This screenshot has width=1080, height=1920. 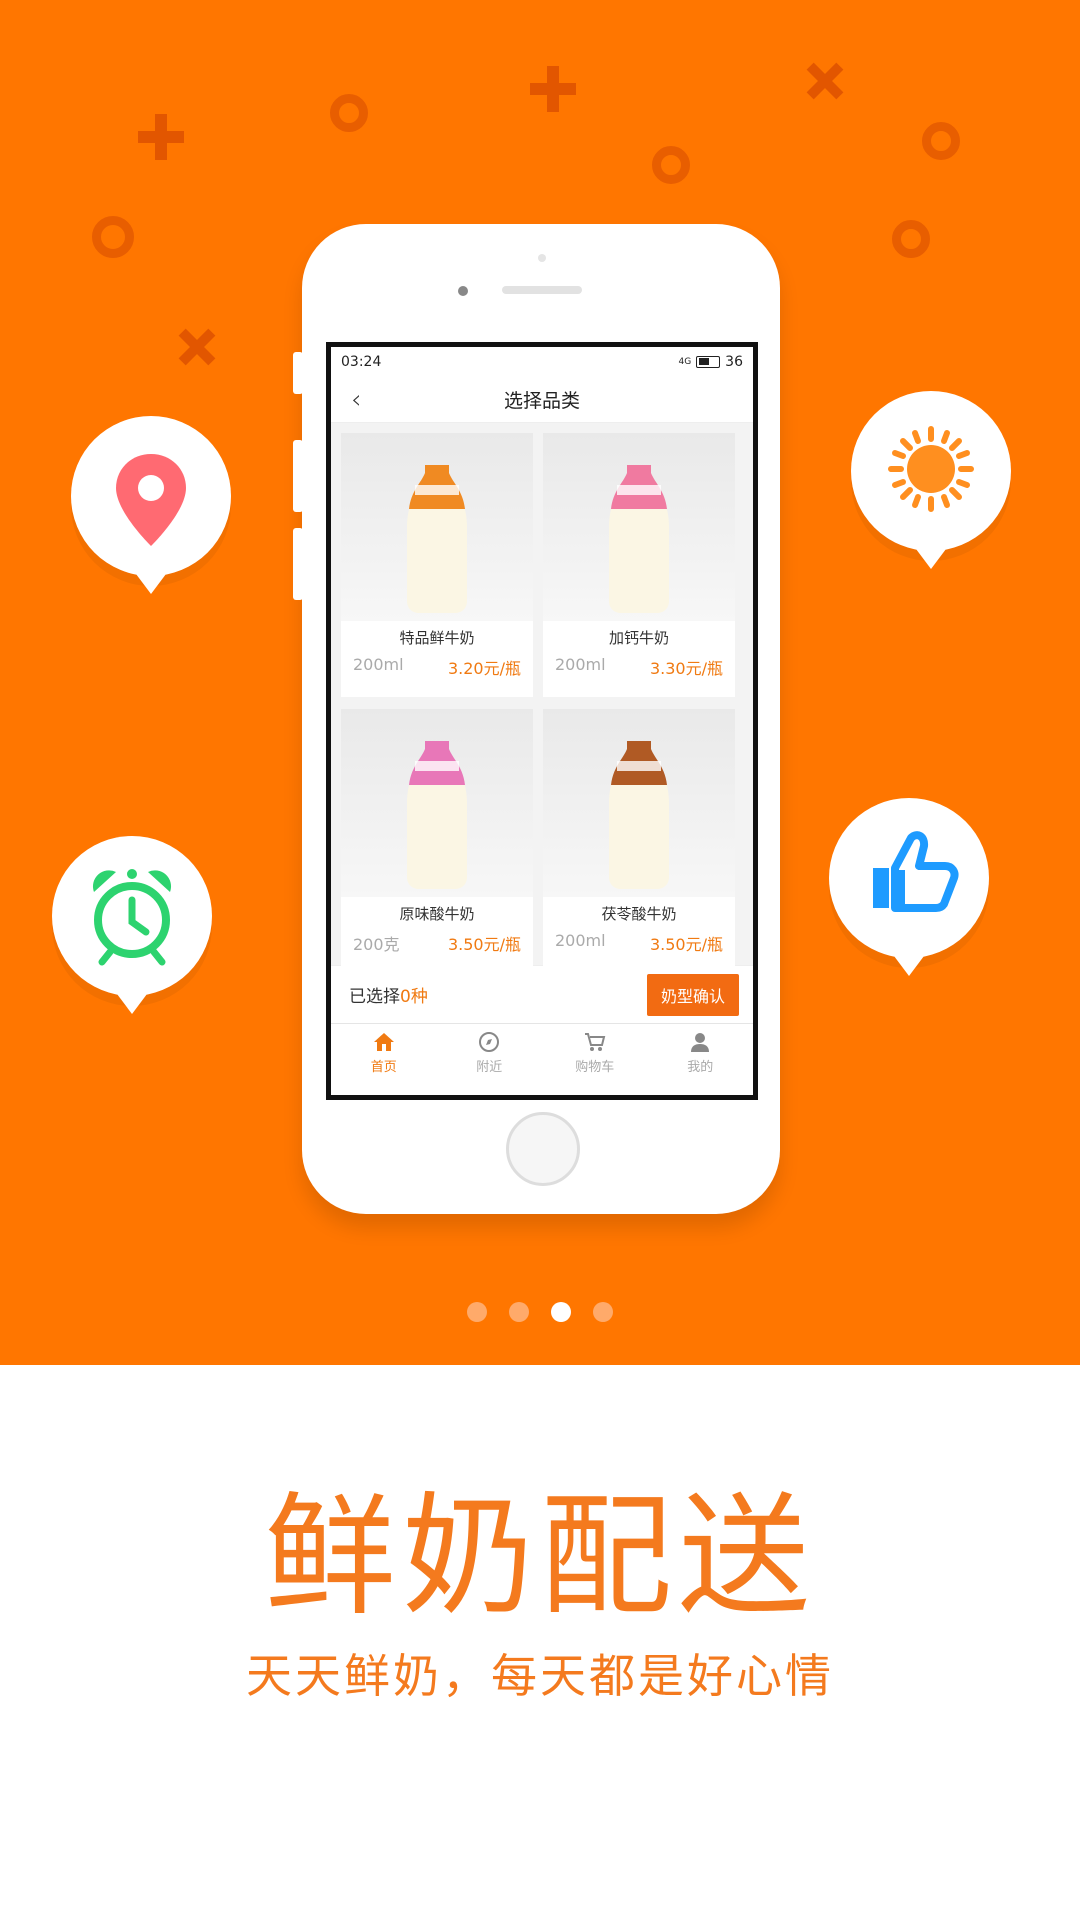 I want to click on status-bar: 03:24 4G 36, so click(x=542, y=362).